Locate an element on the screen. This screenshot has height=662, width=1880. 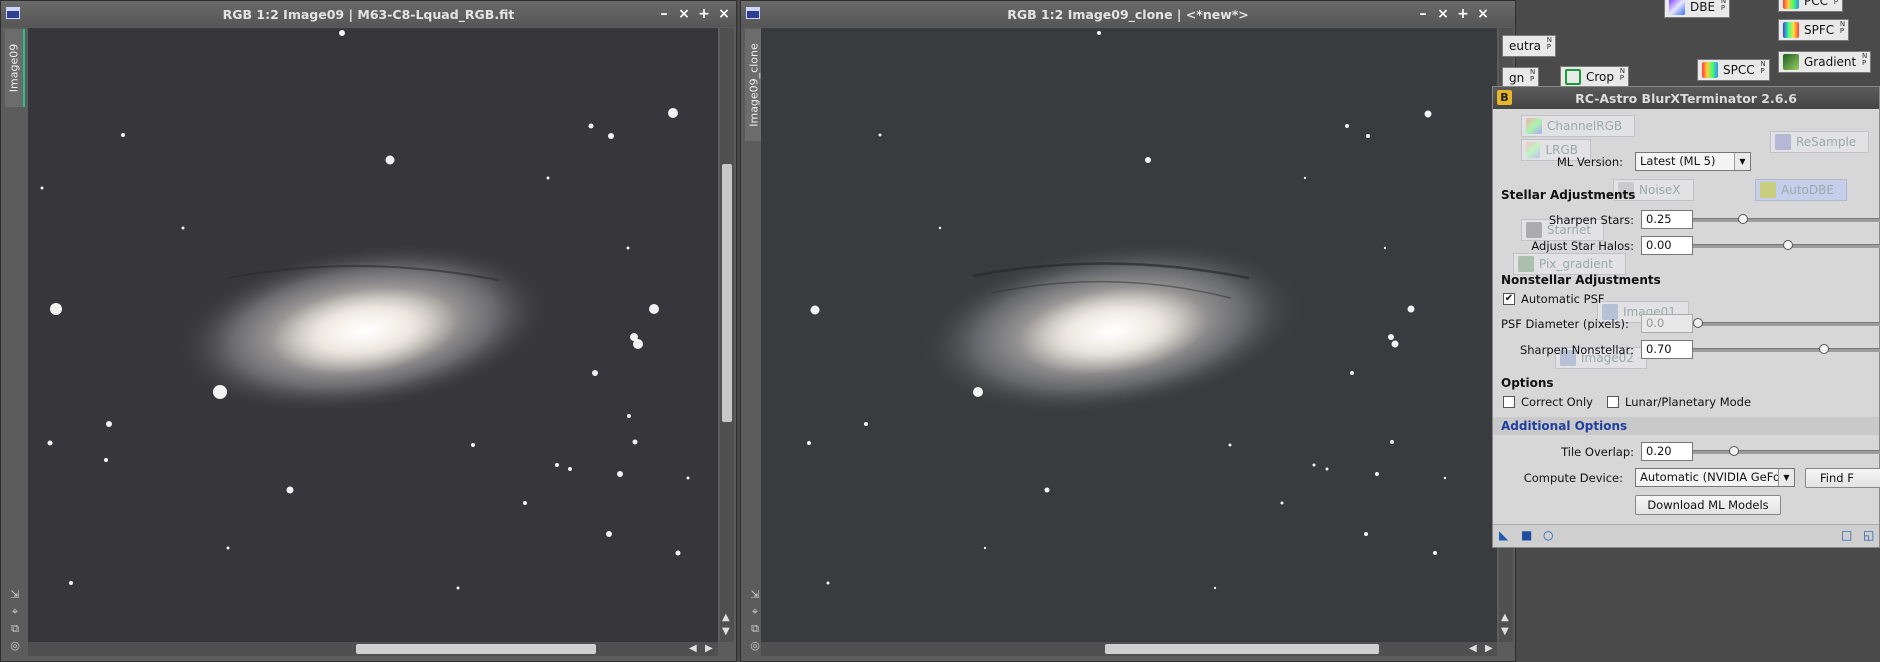
process-icon-pcc: PCCNP is located at coordinates (1810, 6).